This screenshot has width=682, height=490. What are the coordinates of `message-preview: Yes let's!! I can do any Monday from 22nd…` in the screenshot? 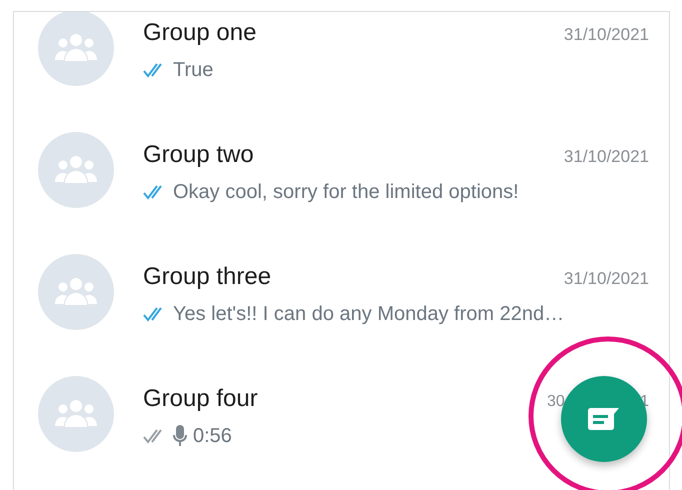 It's located at (368, 314).